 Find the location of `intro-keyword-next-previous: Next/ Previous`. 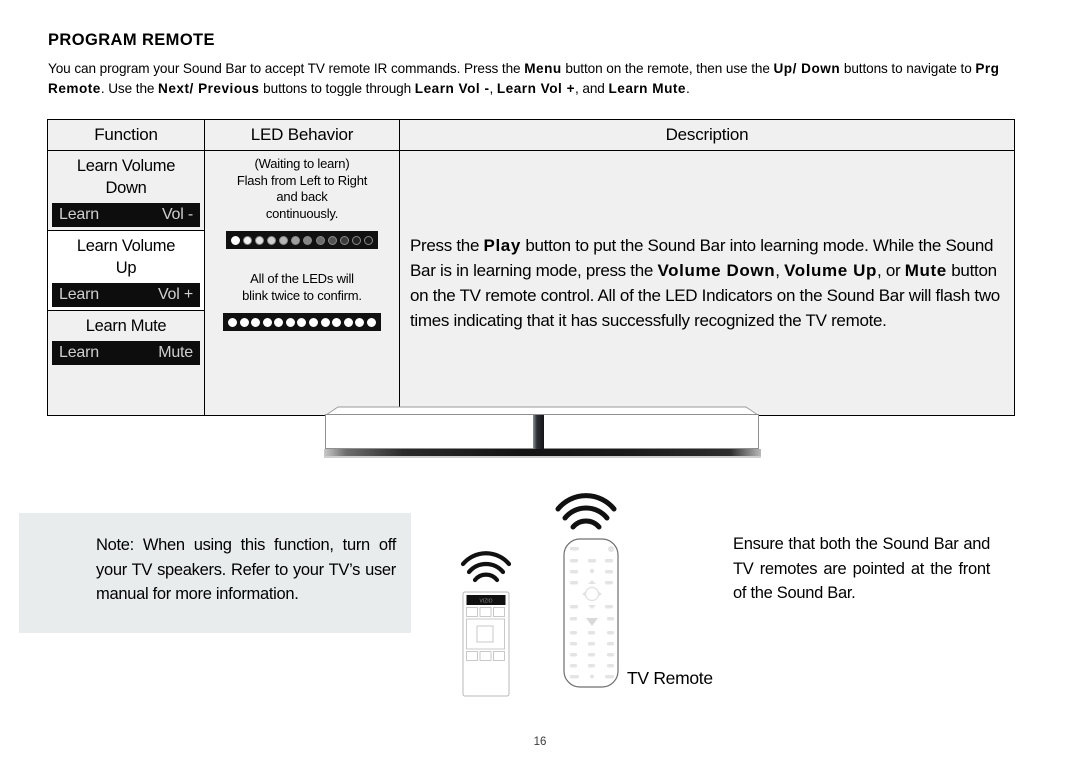

intro-keyword-next-previous: Next/ Previous is located at coordinates (209, 88).